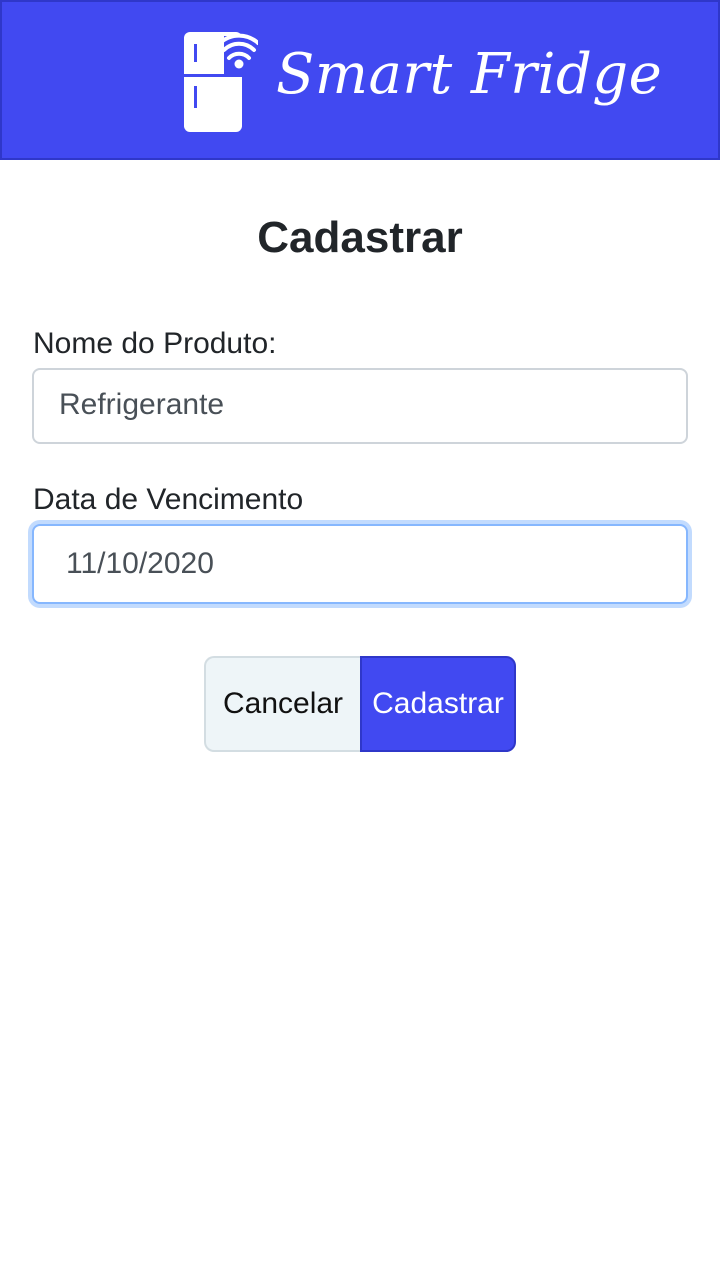 Image resolution: width=720 pixels, height=1280 pixels. What do you see at coordinates (469, 74) in the screenshot?
I see `brand-name: Smart Fridge` at bounding box center [469, 74].